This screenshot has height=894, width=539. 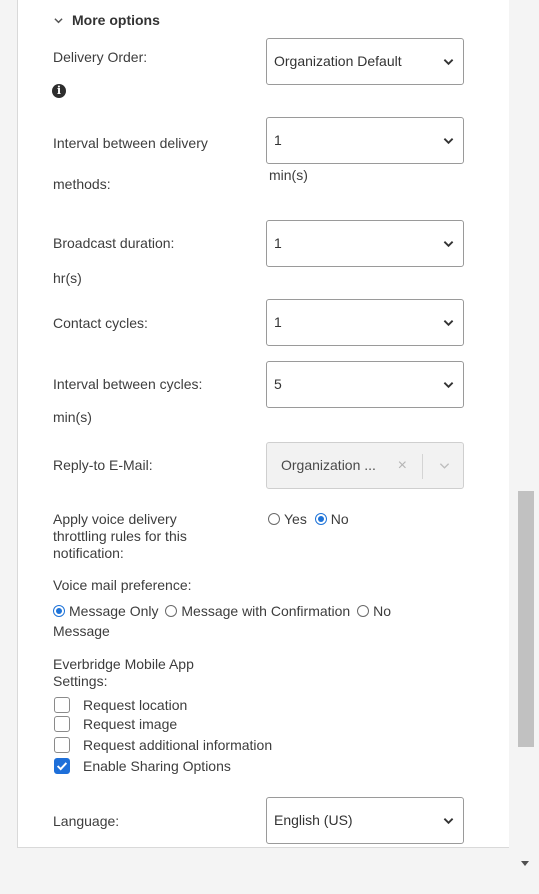 What do you see at coordinates (526, 619) in the screenshot?
I see `scrollbar-thumb` at bounding box center [526, 619].